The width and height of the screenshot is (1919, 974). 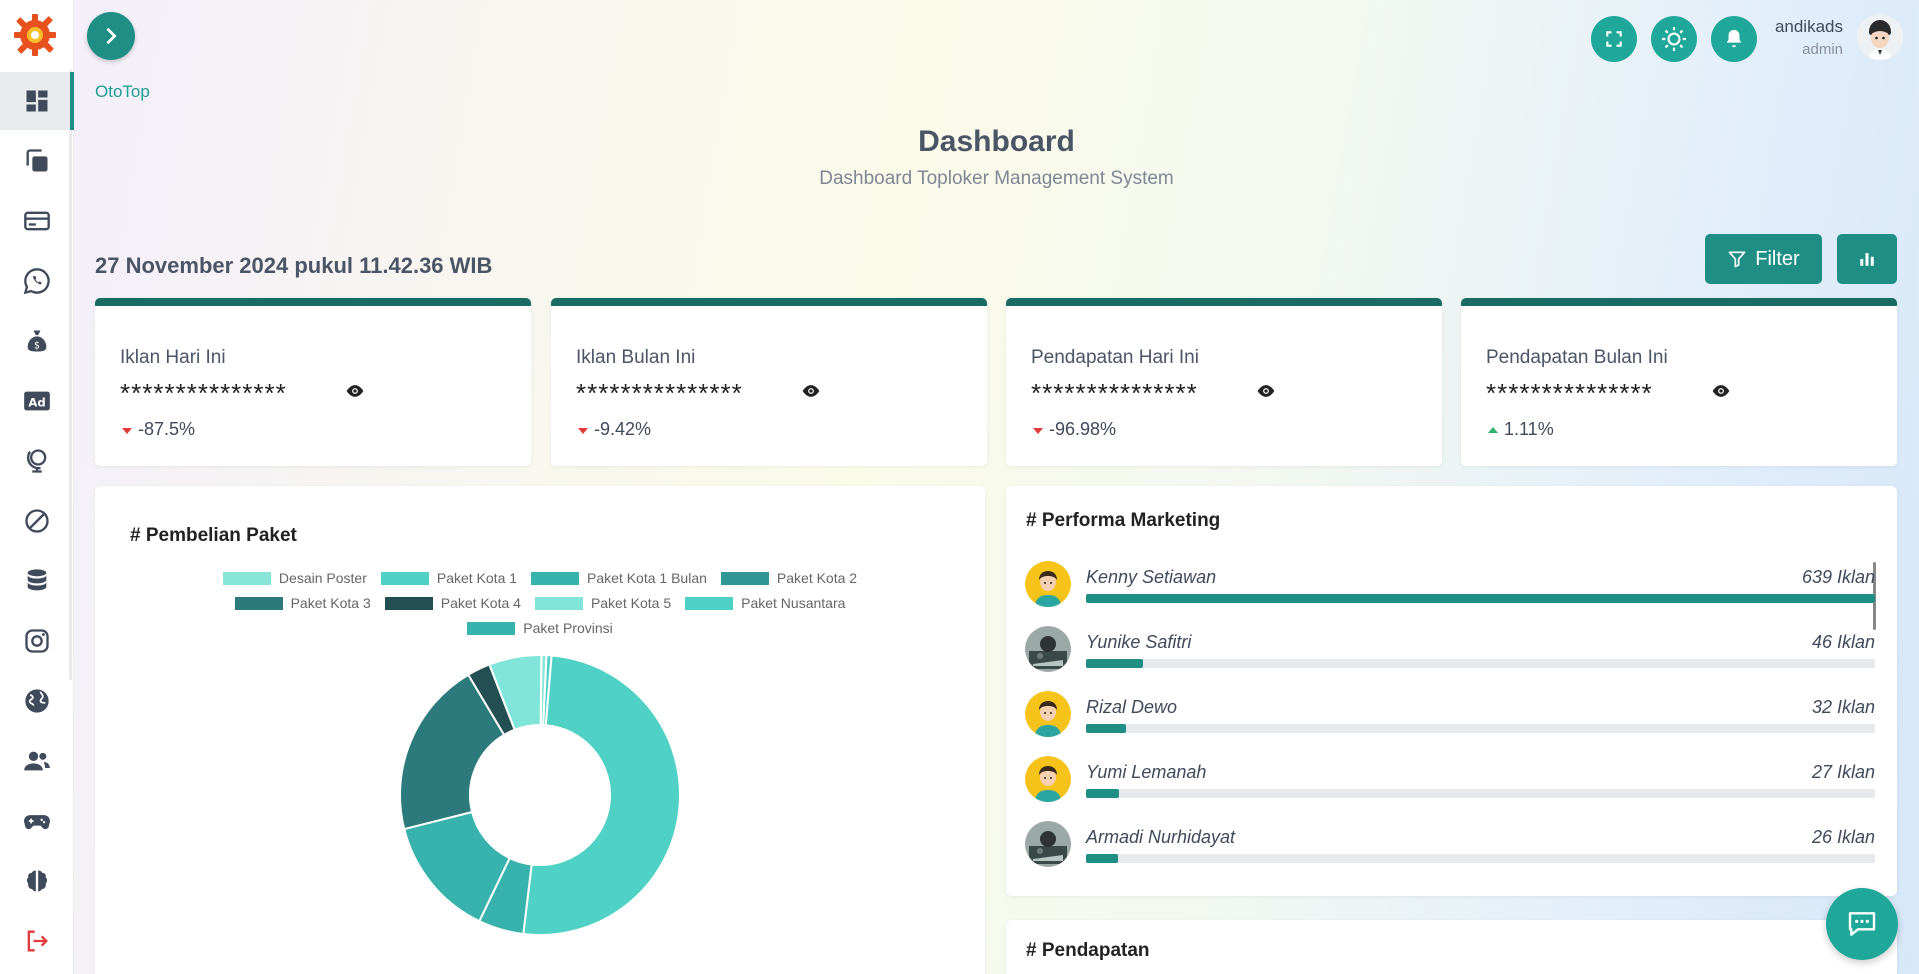 What do you see at coordinates (1493, 429) in the screenshot?
I see `trend-up-icon` at bounding box center [1493, 429].